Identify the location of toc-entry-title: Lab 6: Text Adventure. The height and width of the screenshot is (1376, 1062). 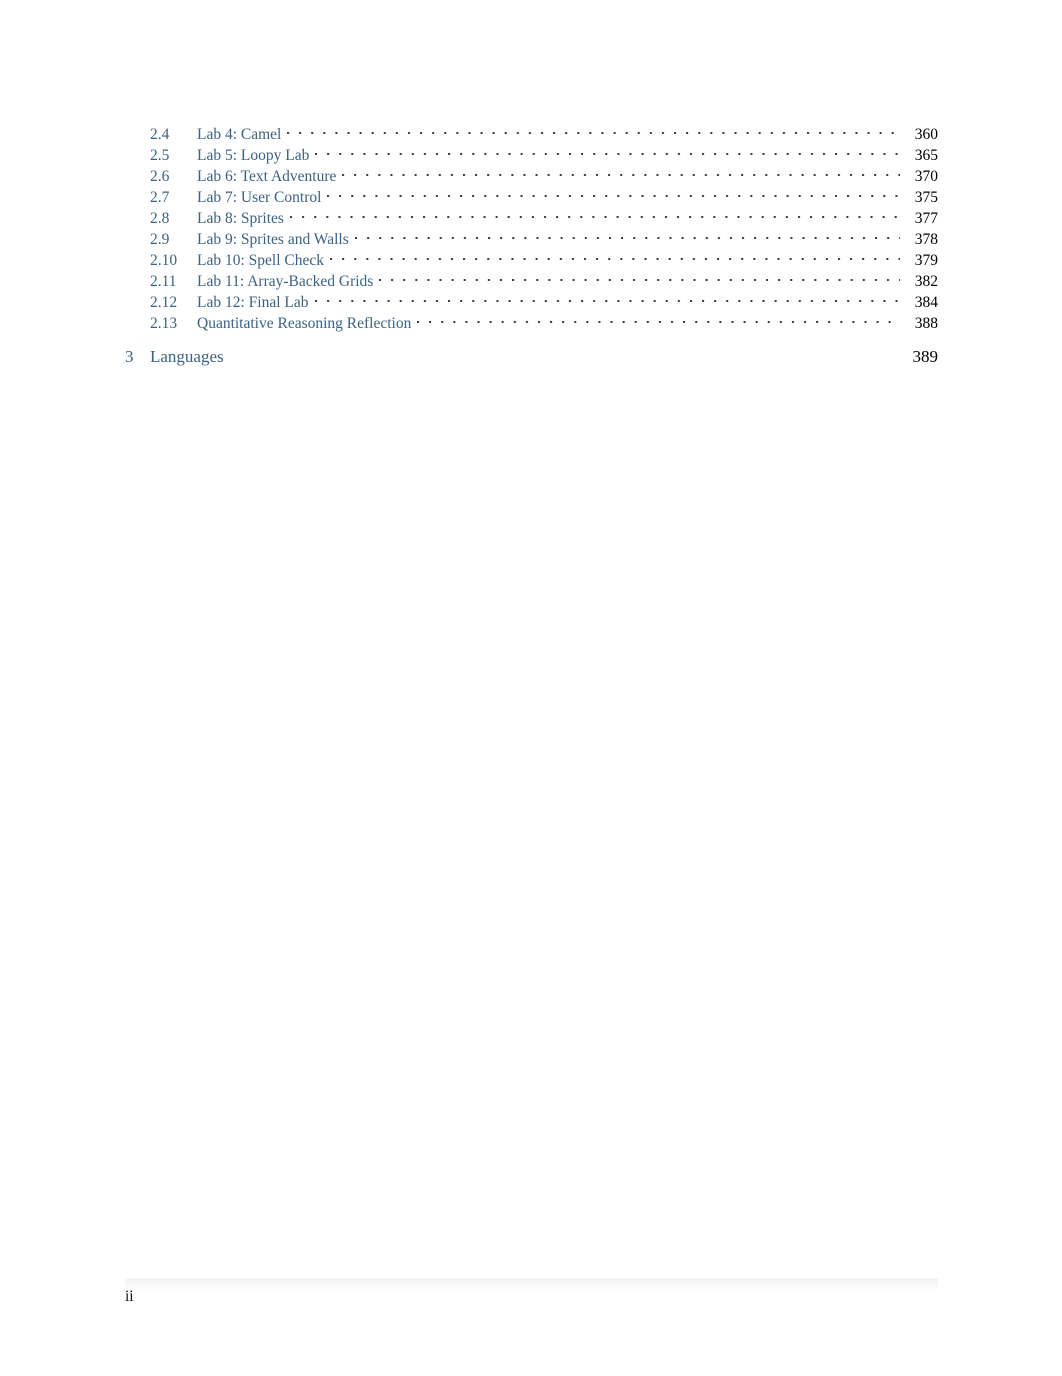
(267, 176).